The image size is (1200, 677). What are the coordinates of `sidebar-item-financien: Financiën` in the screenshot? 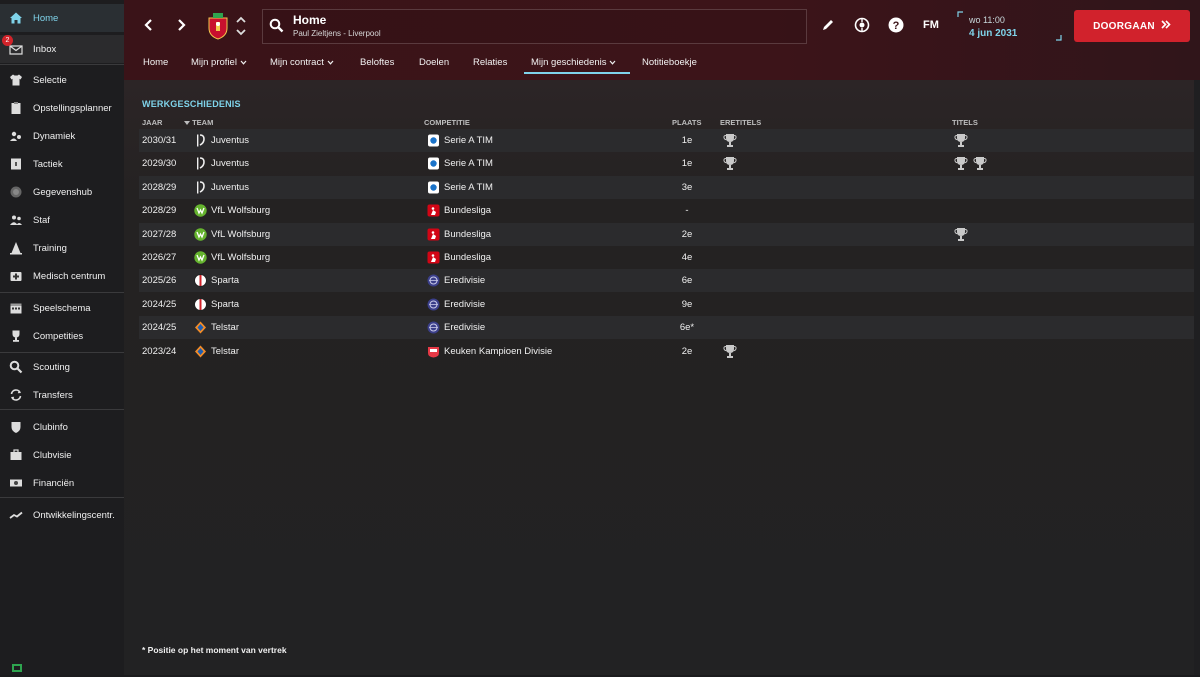 It's located at (62, 483).